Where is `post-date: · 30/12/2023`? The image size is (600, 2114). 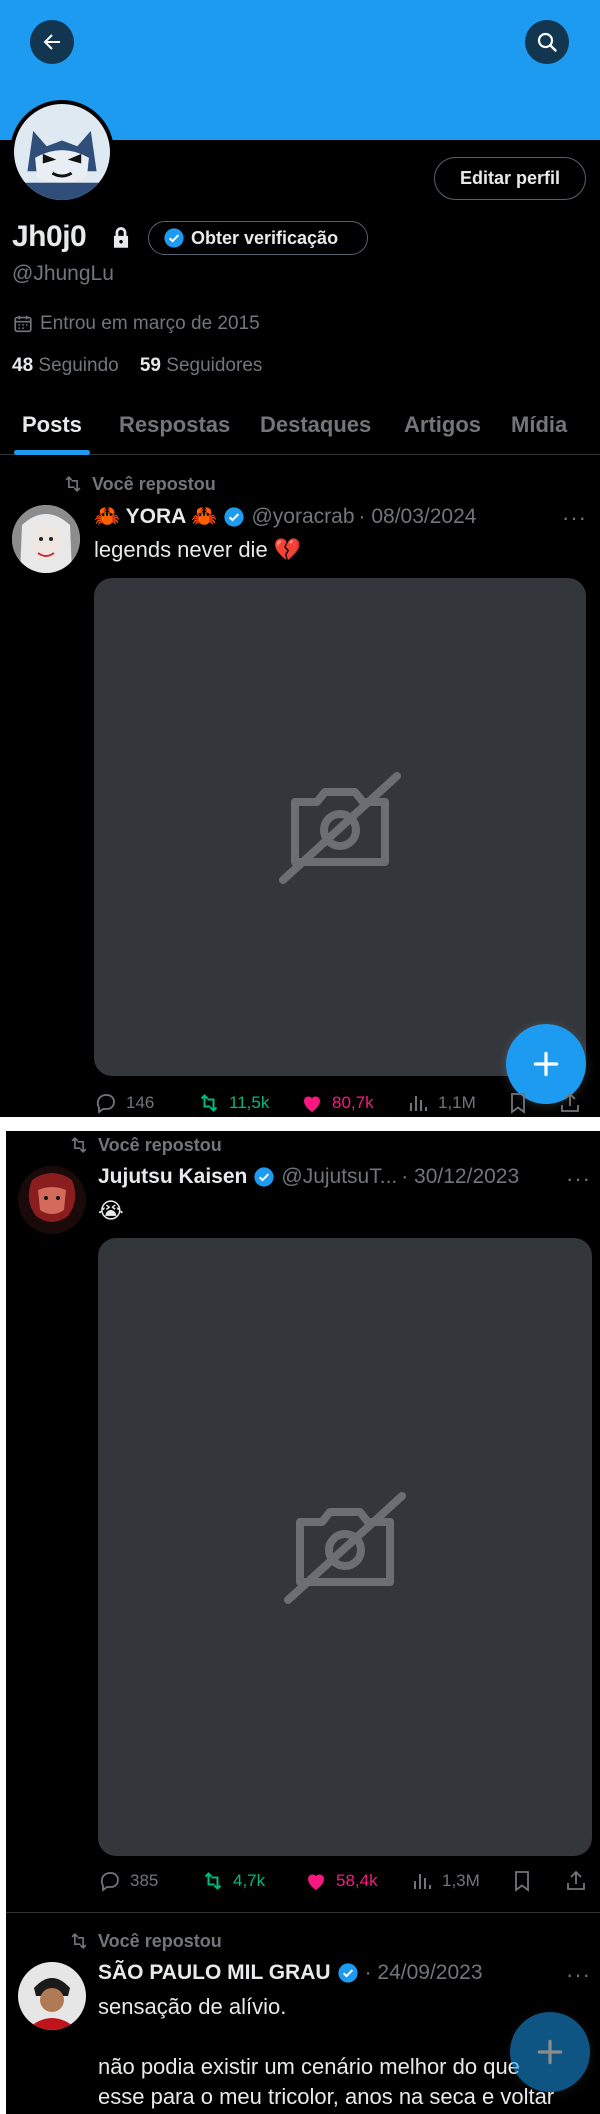 post-date: · 30/12/2023 is located at coordinates (460, 1177).